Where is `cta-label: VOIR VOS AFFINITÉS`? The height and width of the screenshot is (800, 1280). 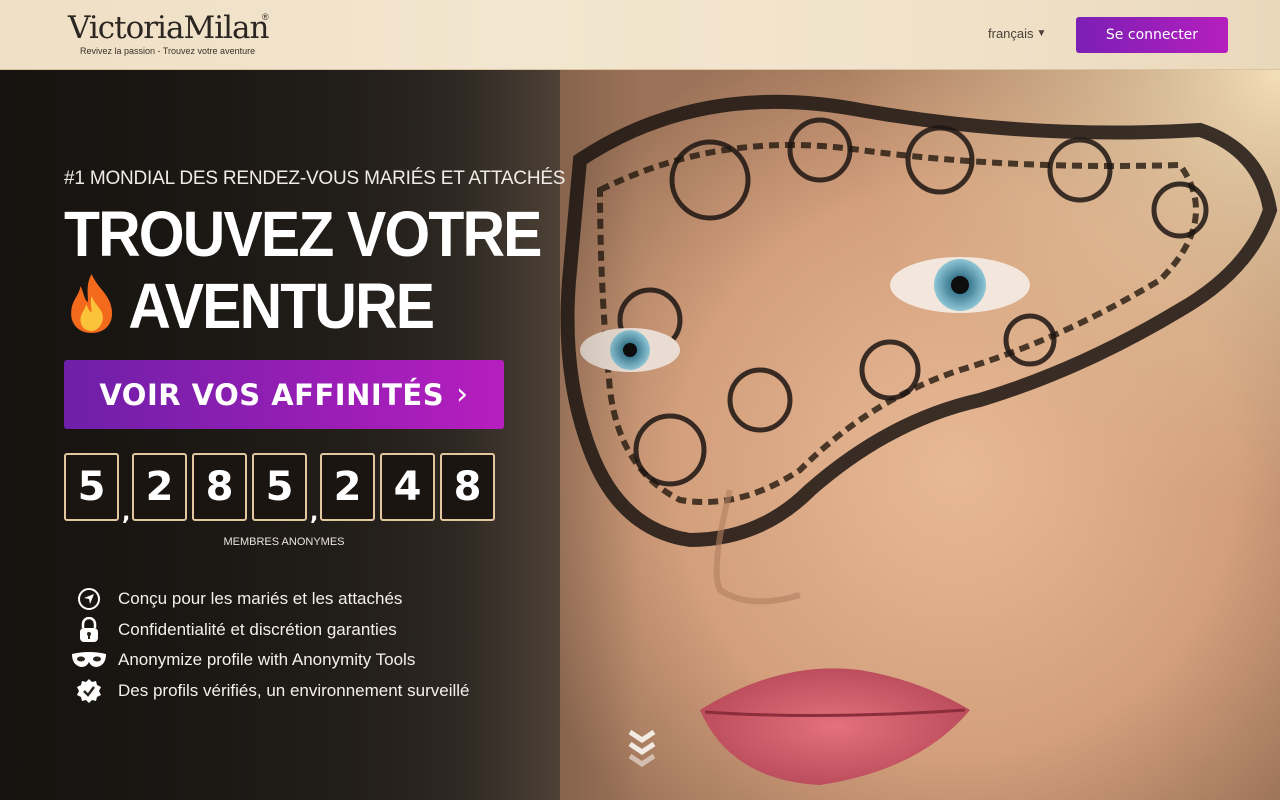 cta-label: VOIR VOS AFFINITÉS is located at coordinates (272, 394).